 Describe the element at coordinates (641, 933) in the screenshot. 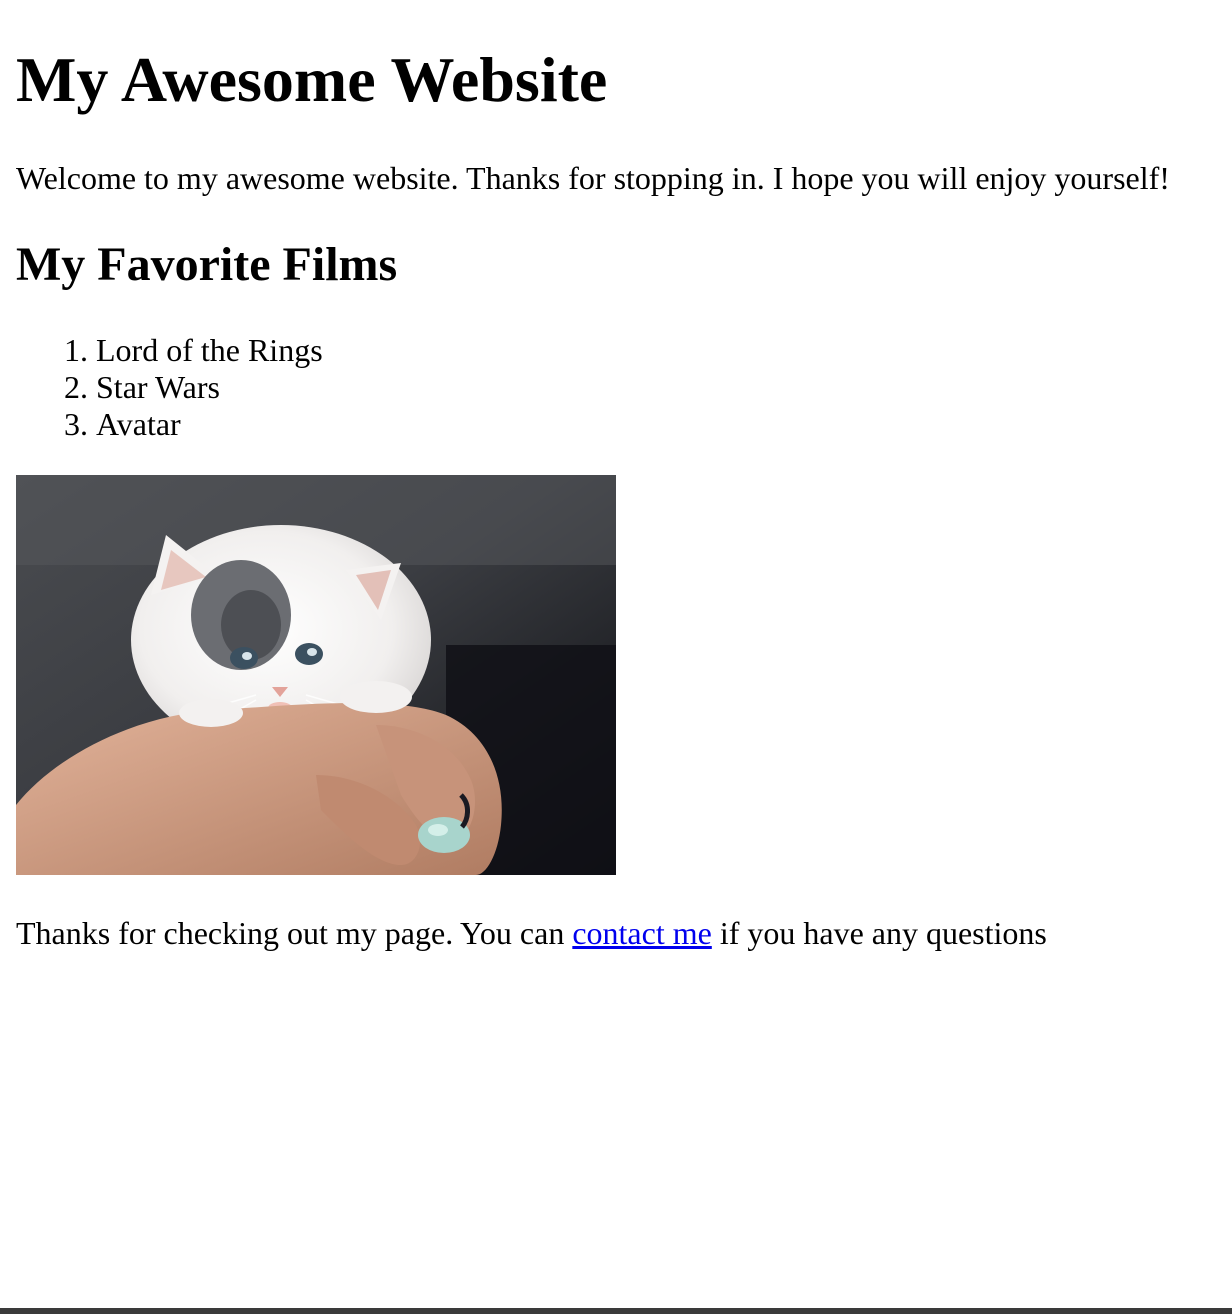

I see `contact-link: contact me` at that location.